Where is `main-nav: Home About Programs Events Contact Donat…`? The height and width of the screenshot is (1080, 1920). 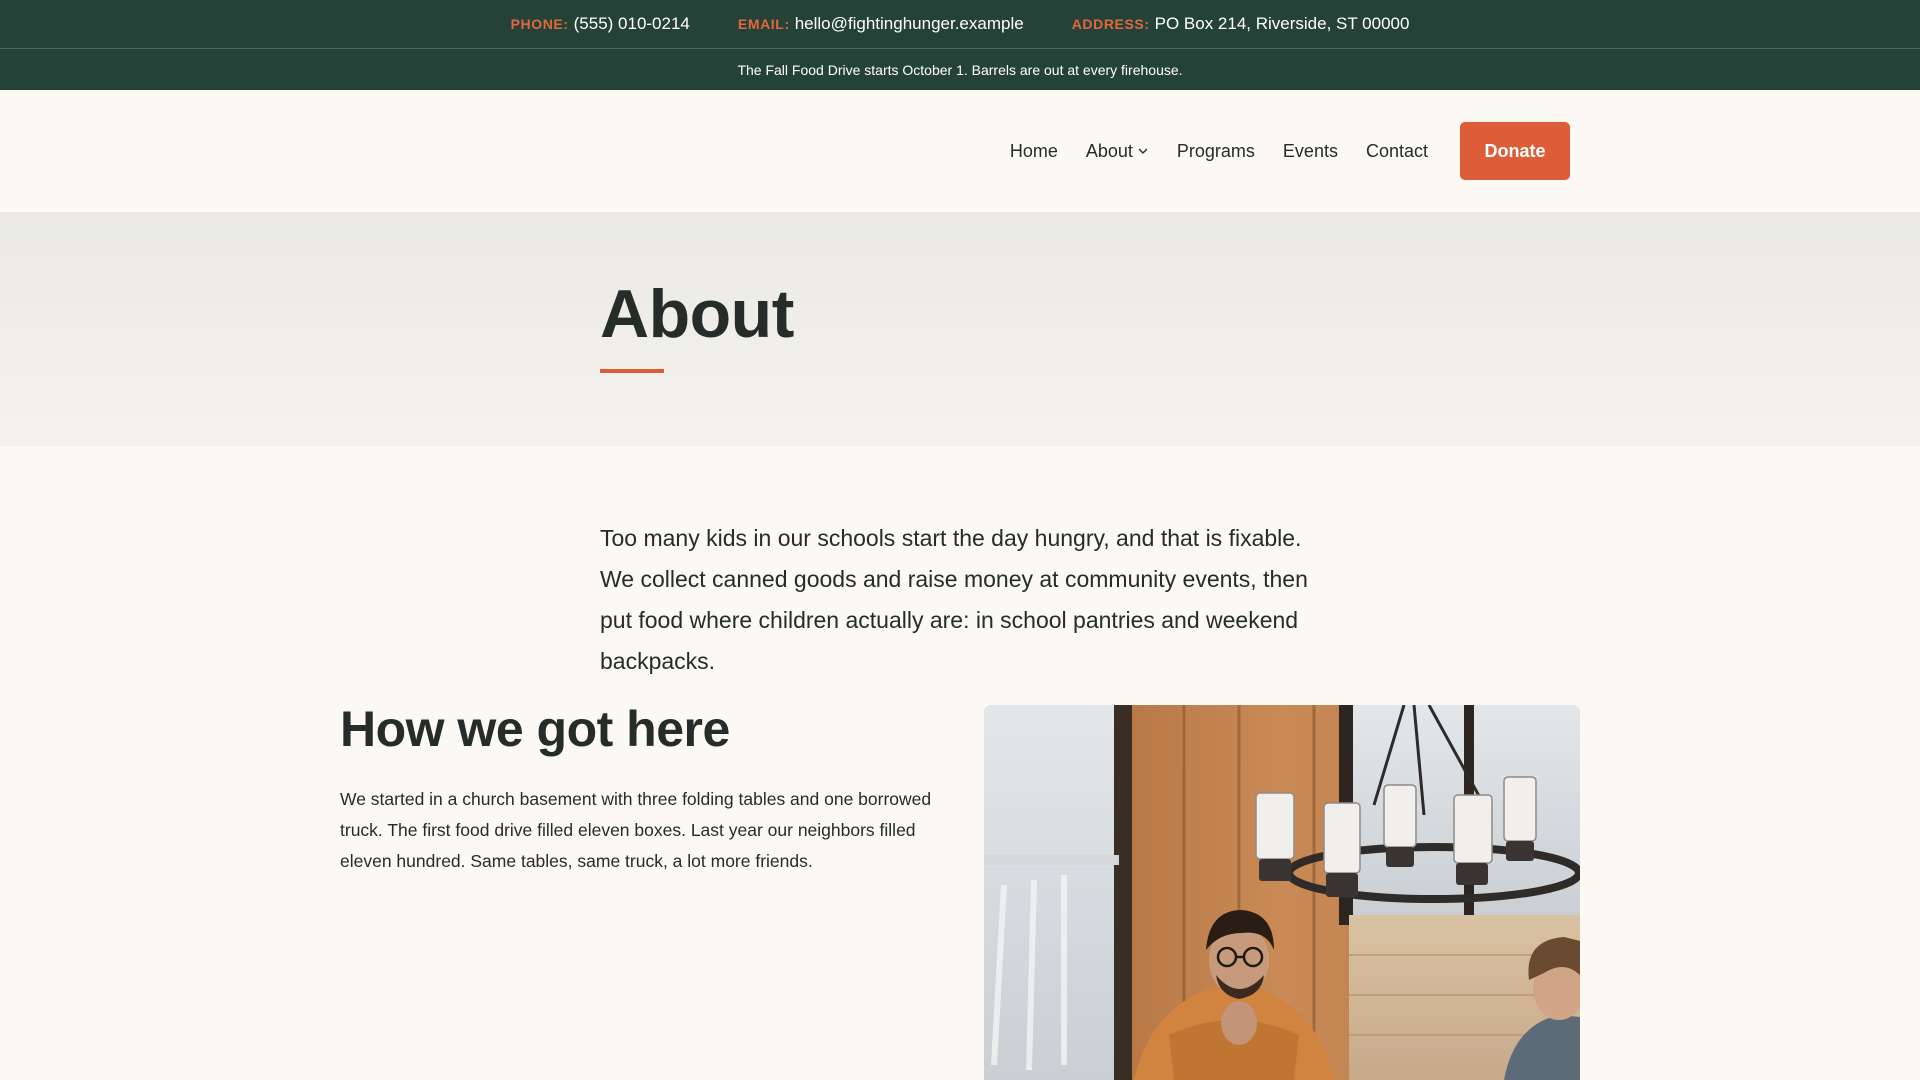
main-nav: Home About Programs Events Contact Donat… is located at coordinates (1290, 151).